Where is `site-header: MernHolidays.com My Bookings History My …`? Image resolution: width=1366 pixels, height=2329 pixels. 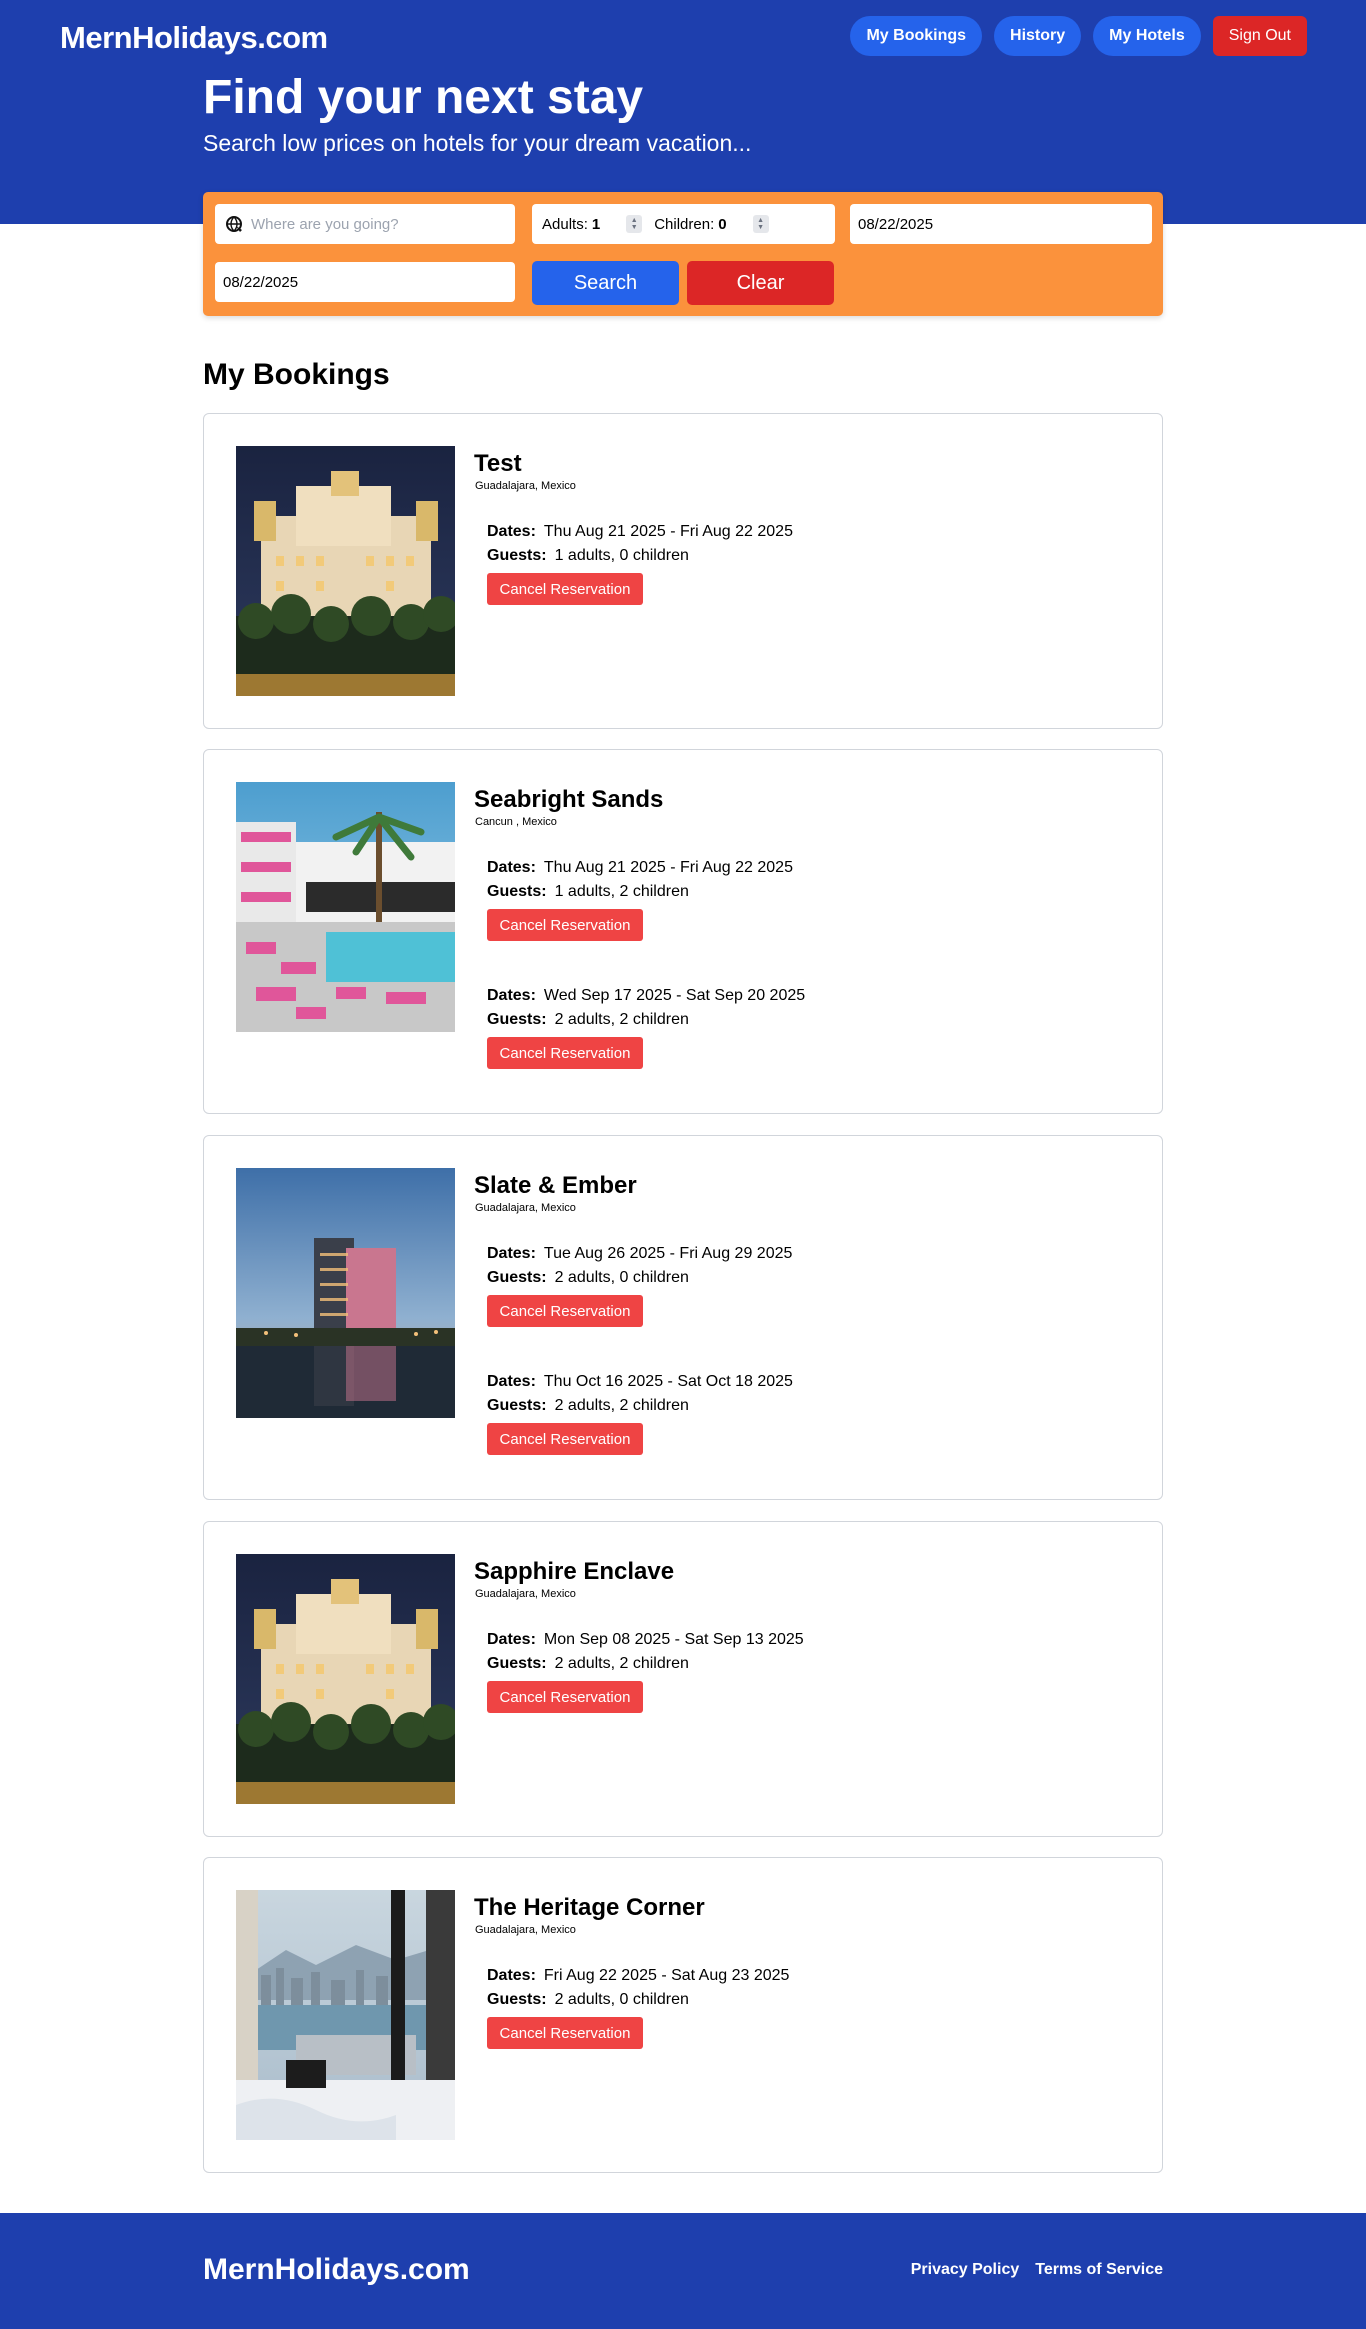 site-header: MernHolidays.com My Bookings History My … is located at coordinates (683, 112).